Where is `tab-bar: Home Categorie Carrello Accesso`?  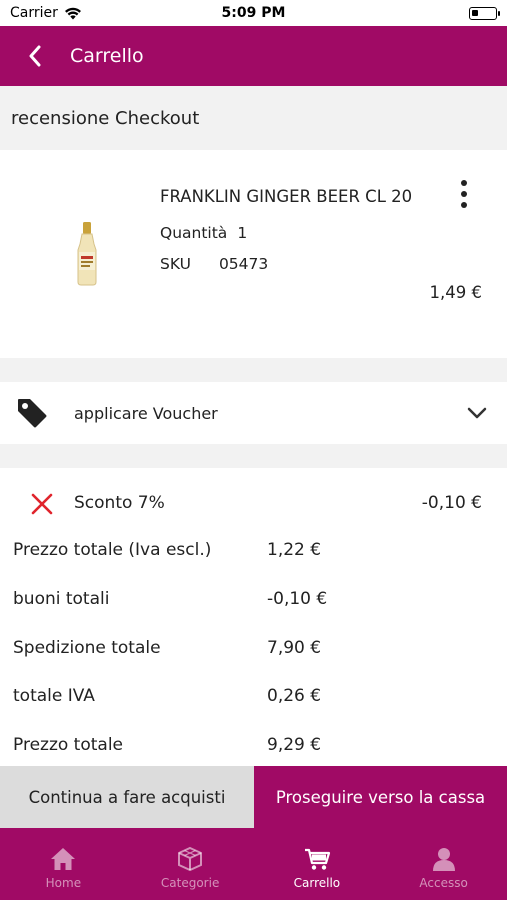 tab-bar: Home Categorie Carrello Accesso is located at coordinates (253, 864).